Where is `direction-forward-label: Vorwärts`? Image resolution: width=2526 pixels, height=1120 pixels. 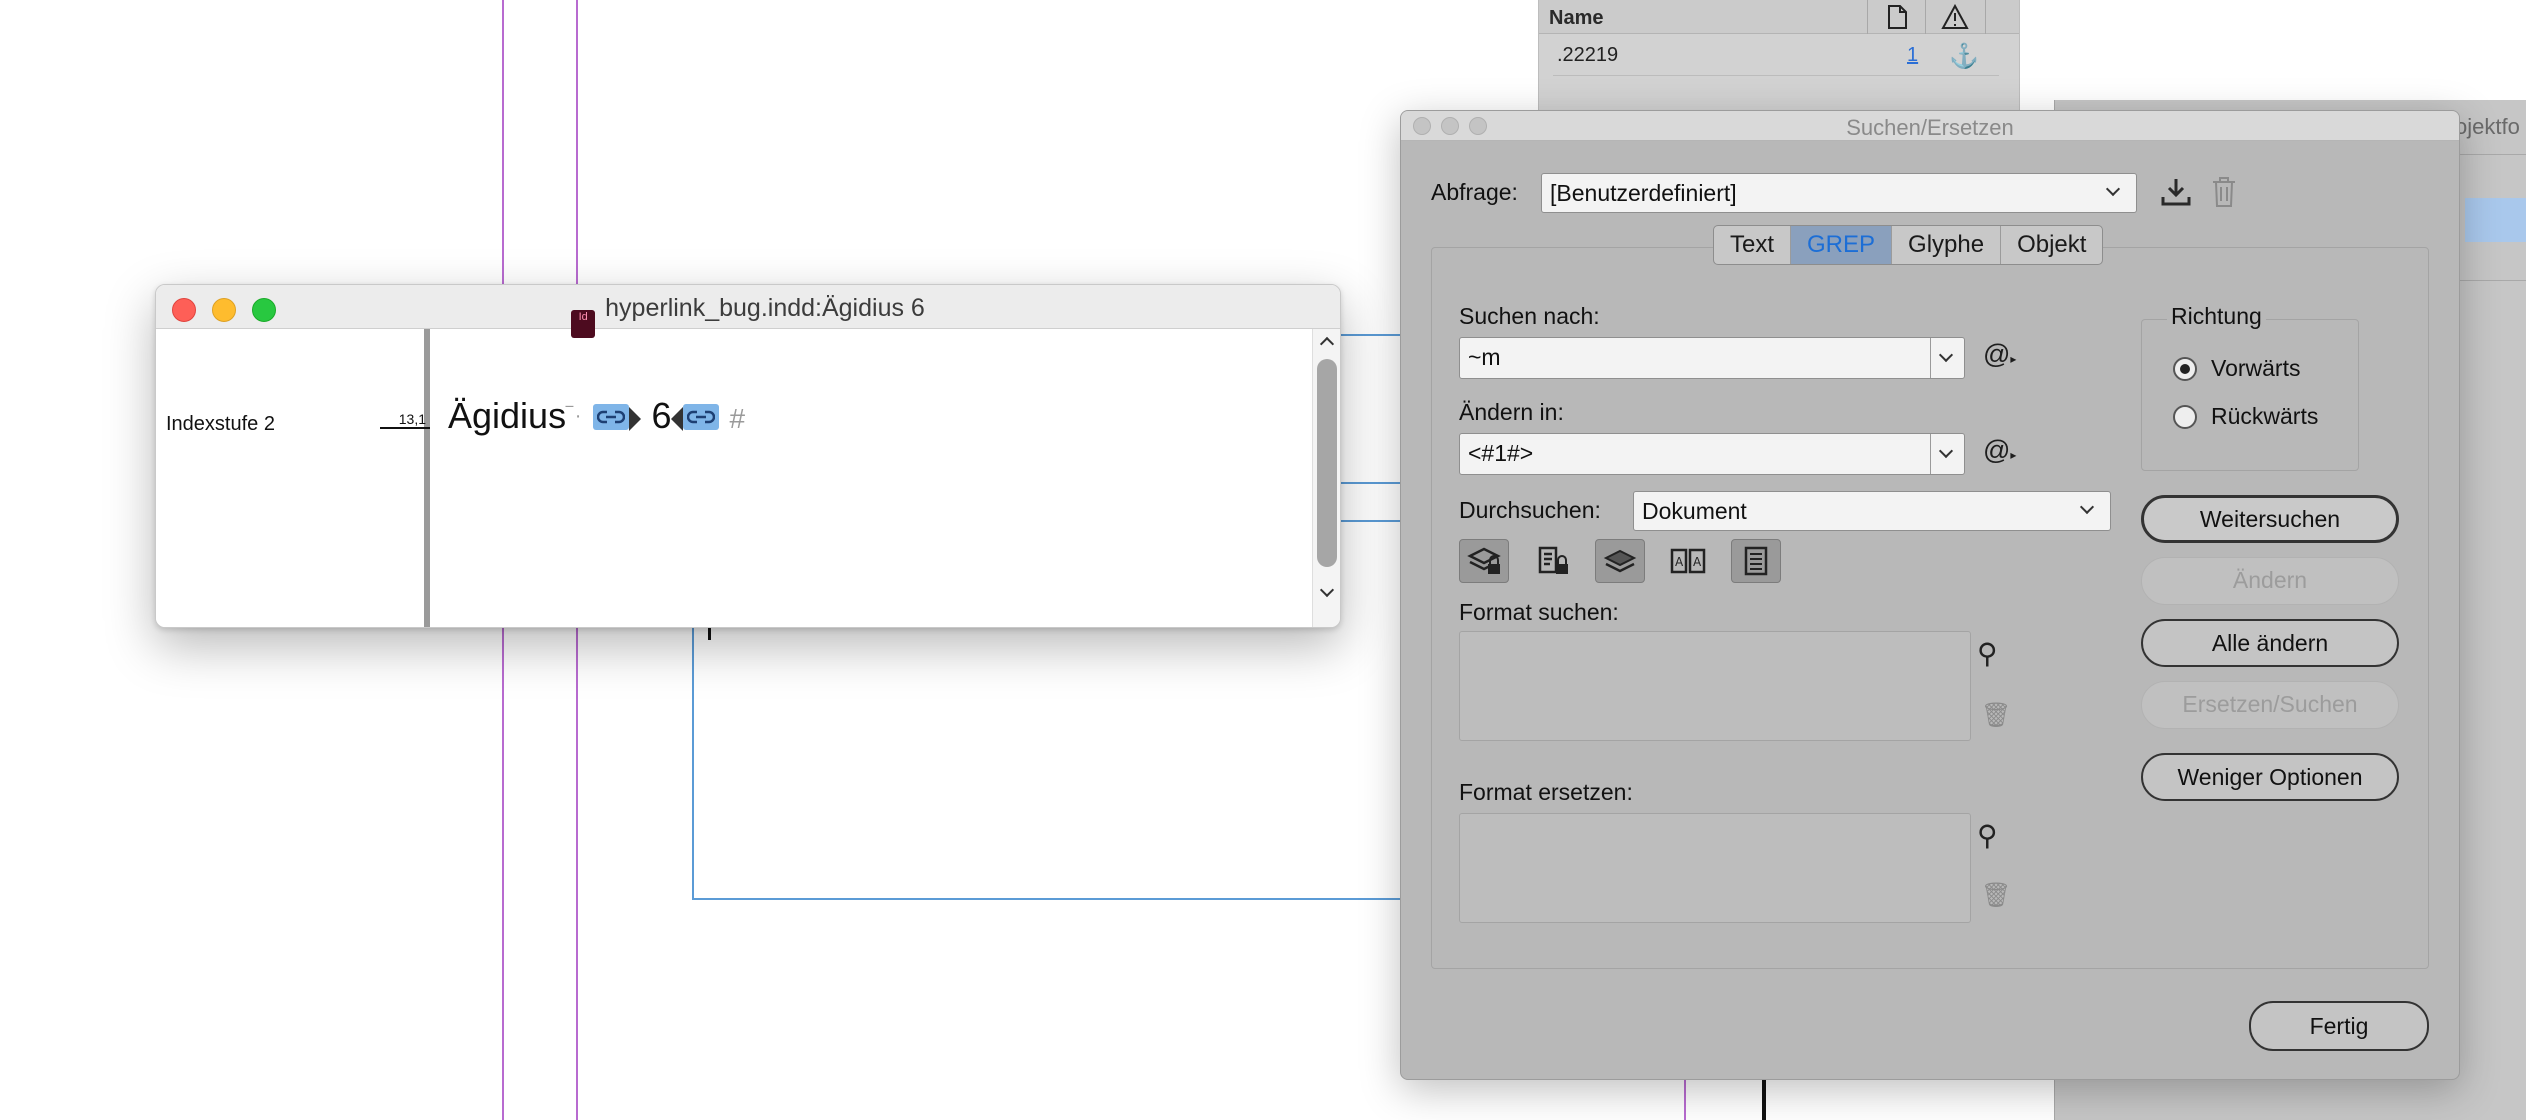 direction-forward-label: Vorwärts is located at coordinates (2255, 368).